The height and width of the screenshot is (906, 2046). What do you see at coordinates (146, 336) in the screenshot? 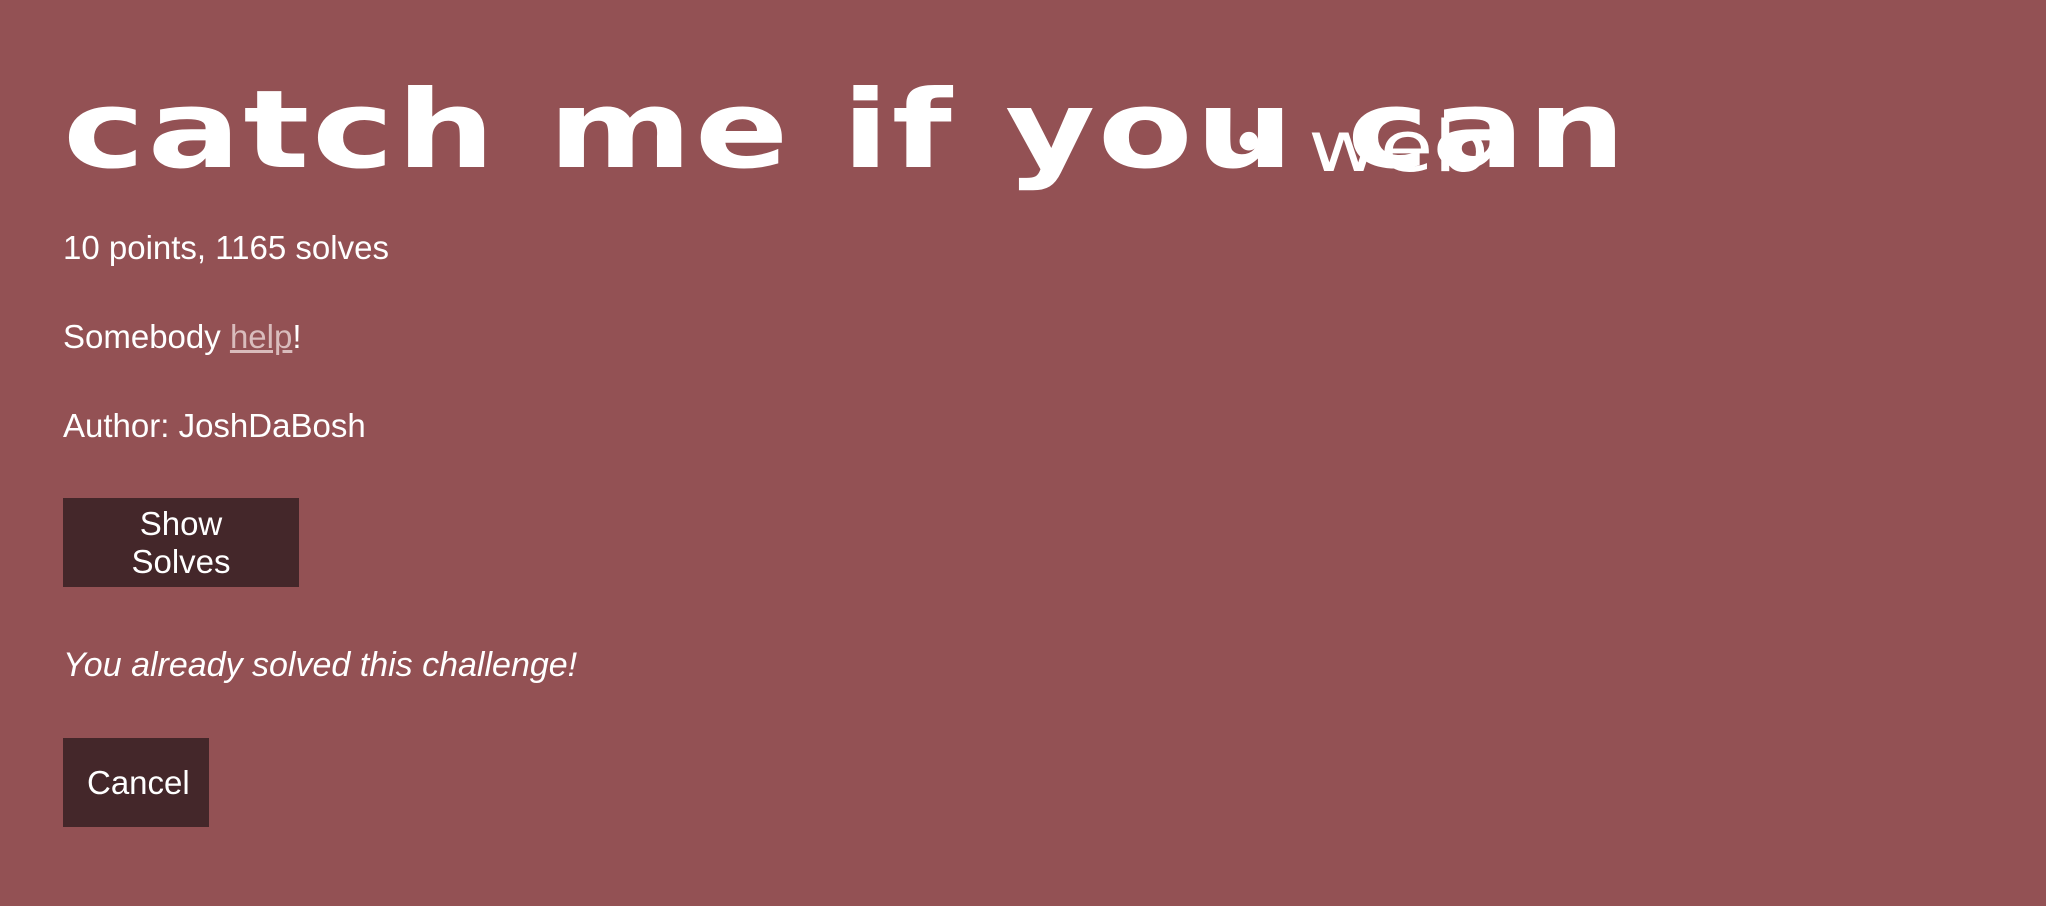
I see `description-prefix: Somebody` at bounding box center [146, 336].